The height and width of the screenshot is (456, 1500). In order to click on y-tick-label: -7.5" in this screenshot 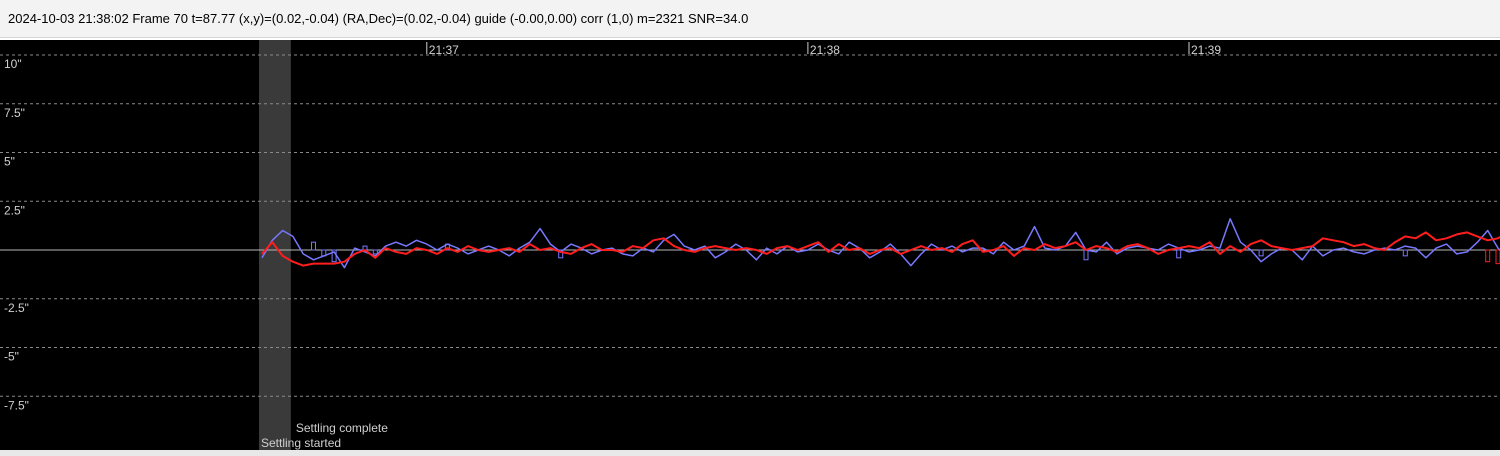, I will do `click(16, 405)`.